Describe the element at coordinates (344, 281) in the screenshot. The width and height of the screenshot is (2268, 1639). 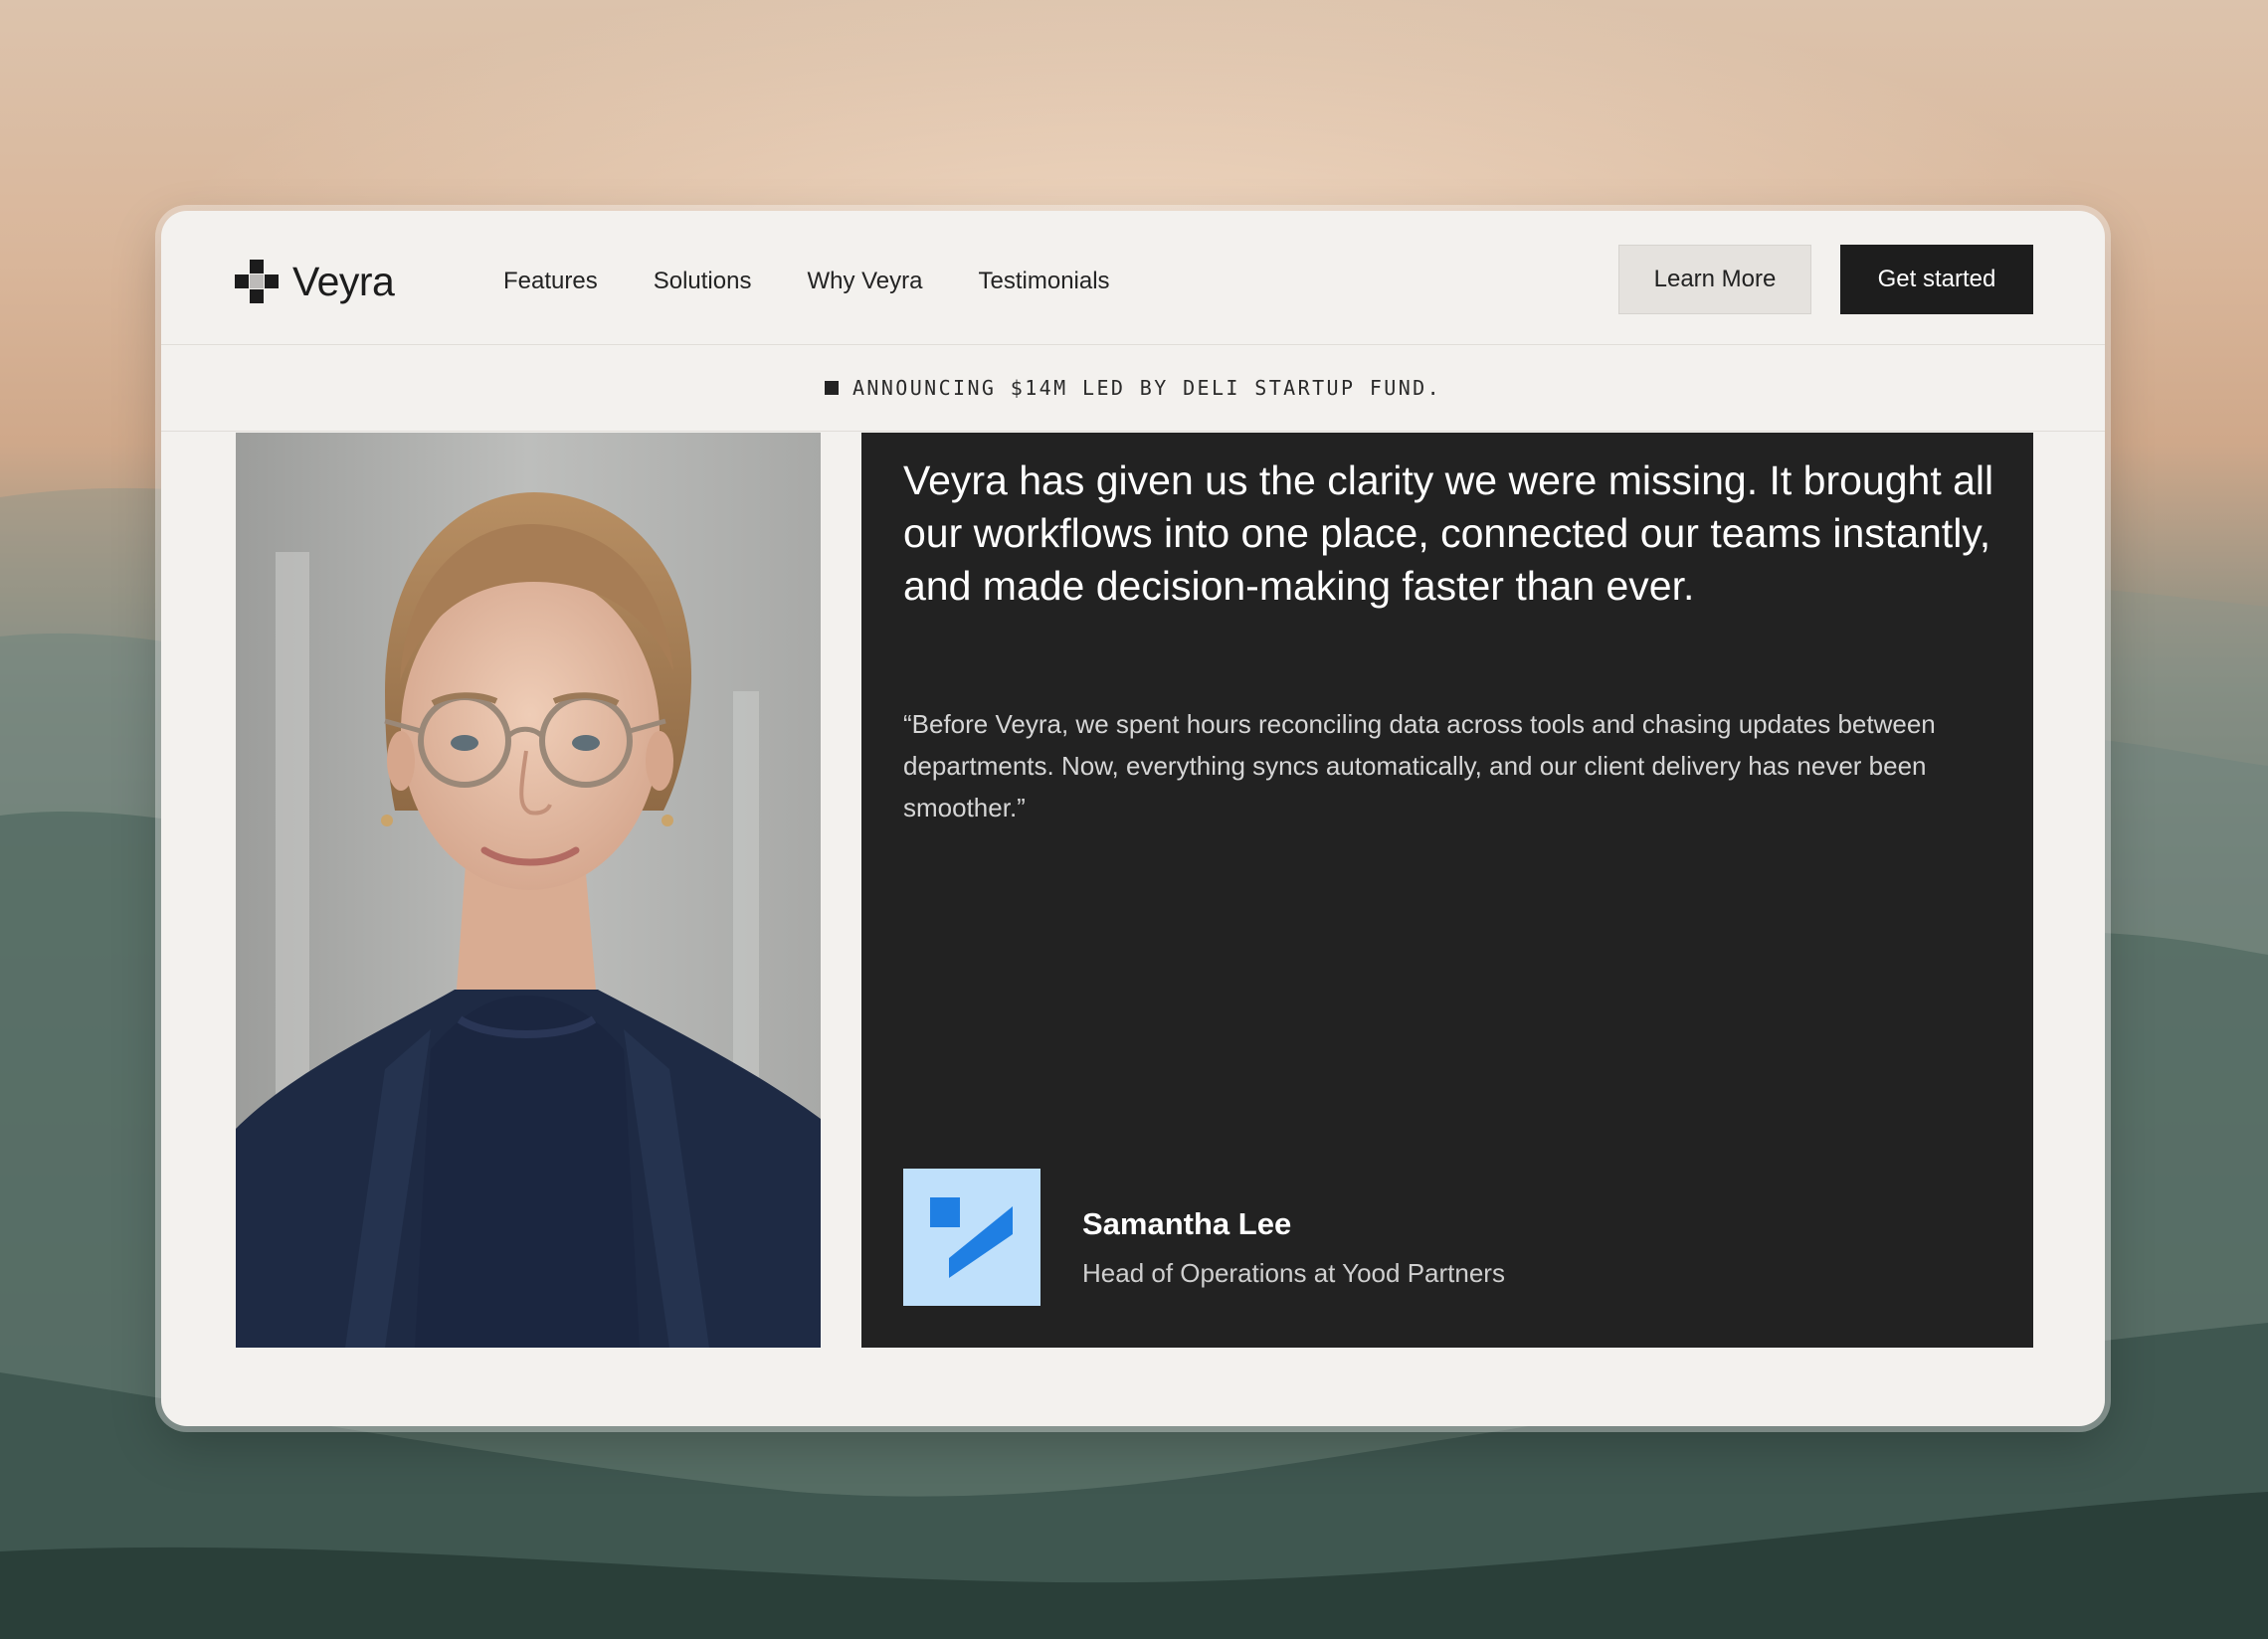
I see `brand-name: Veyra` at that location.